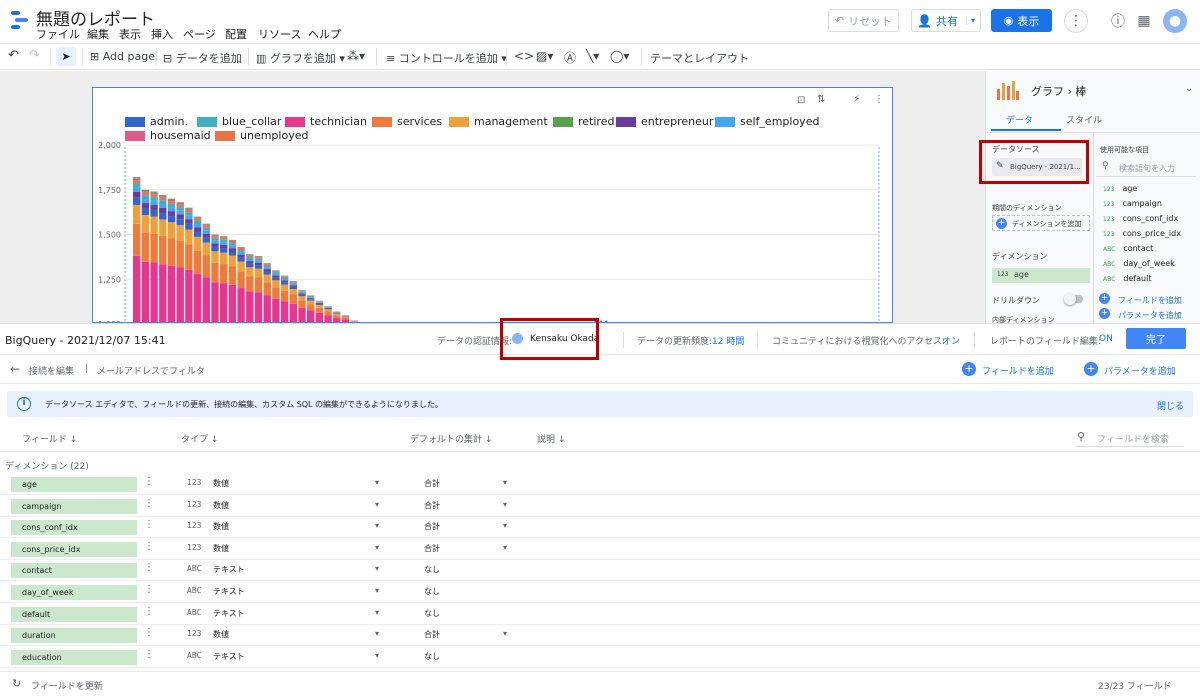  What do you see at coordinates (1189, 88) in the screenshot?
I see `chevron-down-icon: ⌄` at bounding box center [1189, 88].